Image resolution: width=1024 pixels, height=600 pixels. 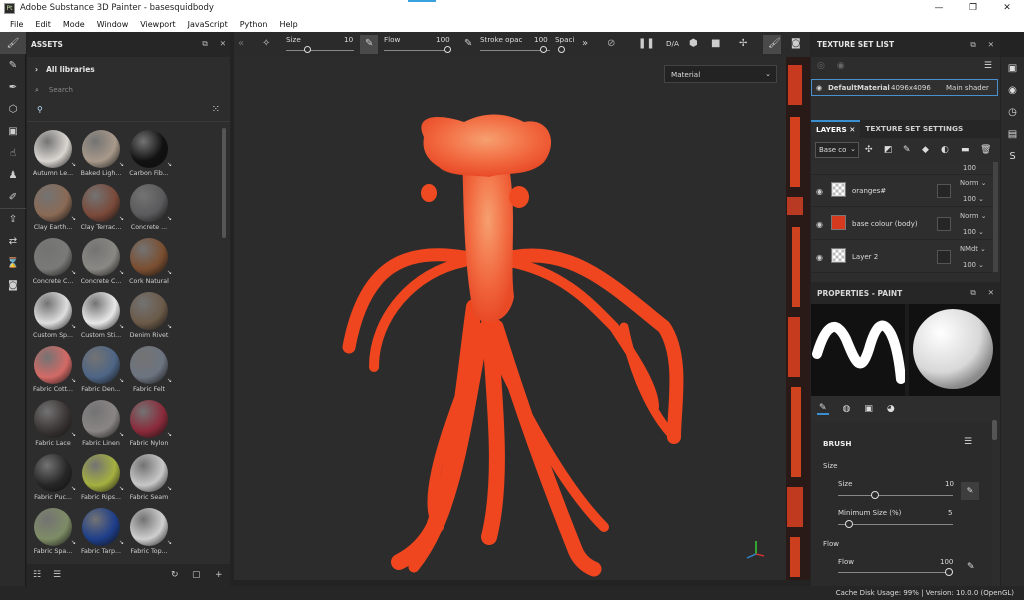 I want to click on refresh-icon: ↻, so click(x=175, y=575).